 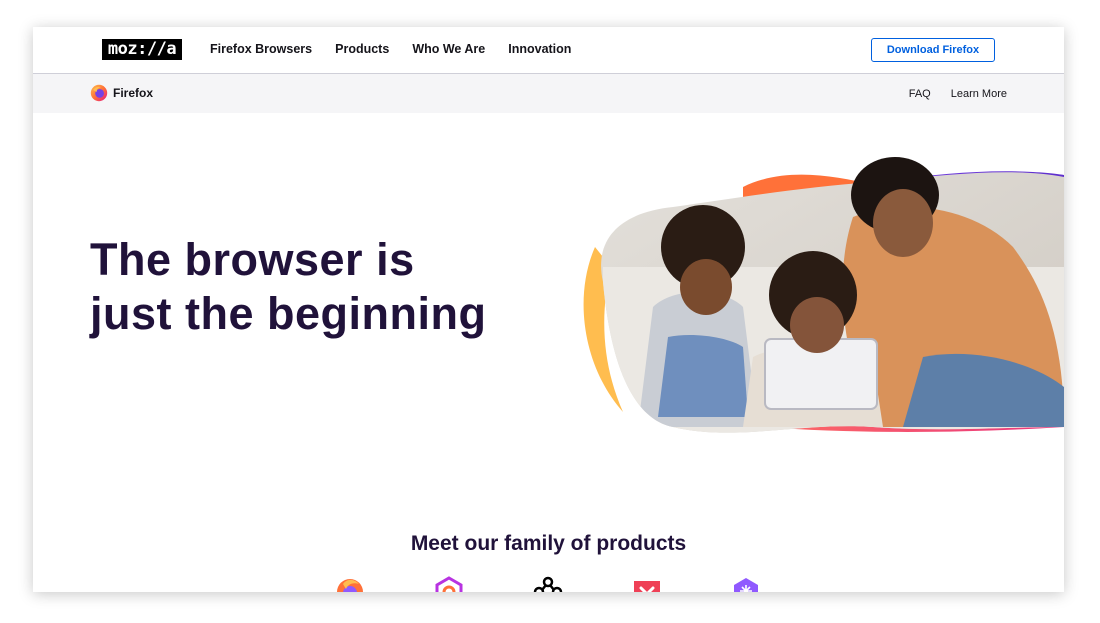 What do you see at coordinates (142, 49) in the screenshot?
I see `mozilla-logo: moz://a` at bounding box center [142, 49].